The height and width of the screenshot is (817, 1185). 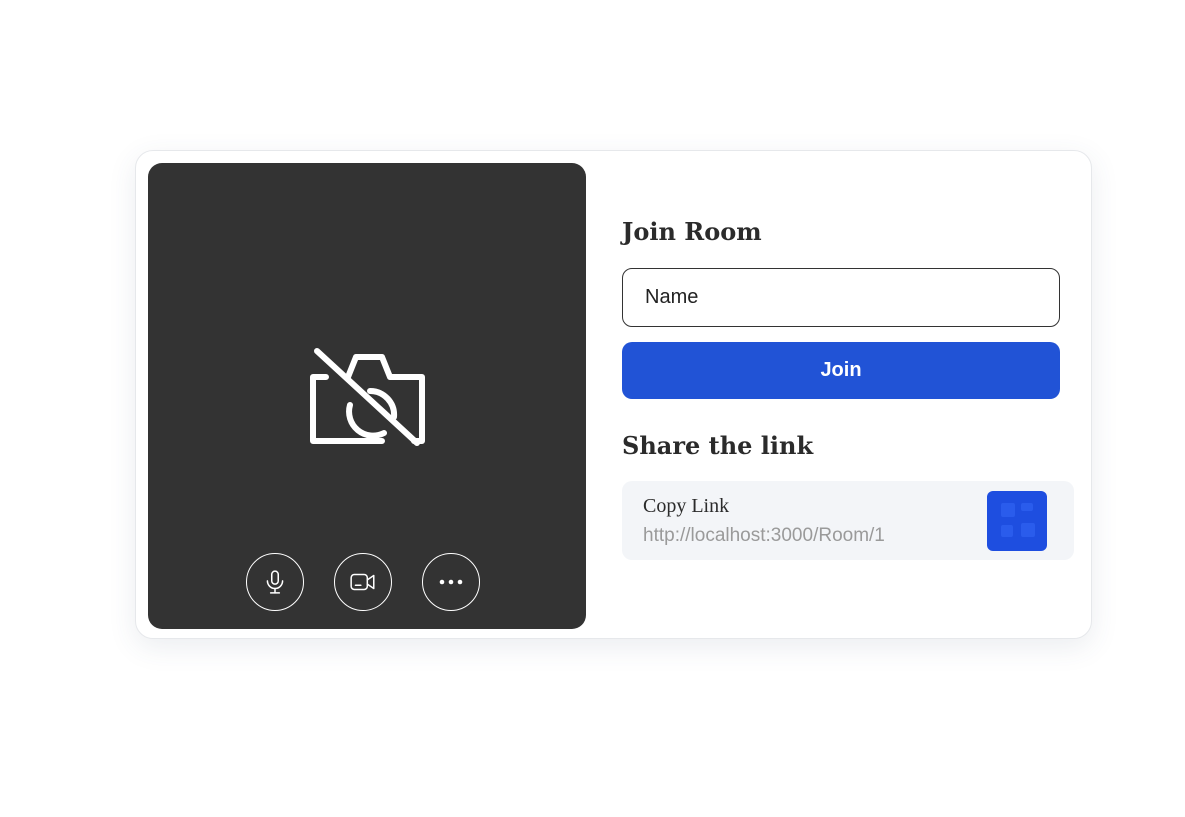 What do you see at coordinates (718, 445) in the screenshot?
I see `share-link-title: Share the link` at bounding box center [718, 445].